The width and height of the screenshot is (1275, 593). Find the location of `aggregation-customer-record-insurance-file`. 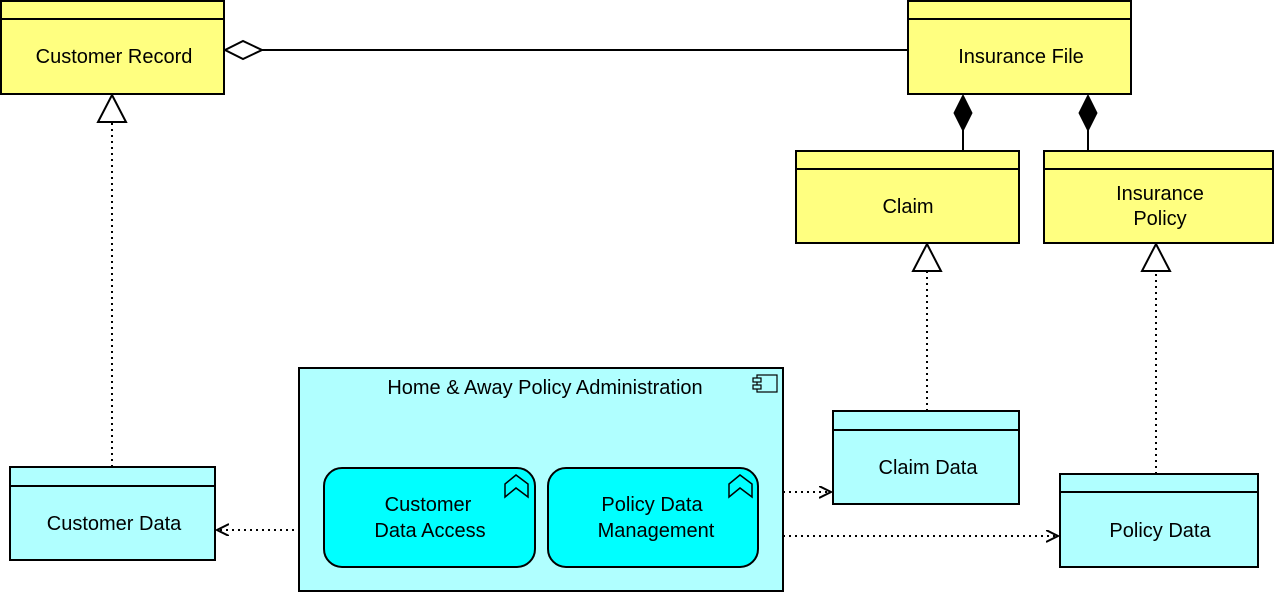

aggregation-customer-record-insurance-file is located at coordinates (565, 50).